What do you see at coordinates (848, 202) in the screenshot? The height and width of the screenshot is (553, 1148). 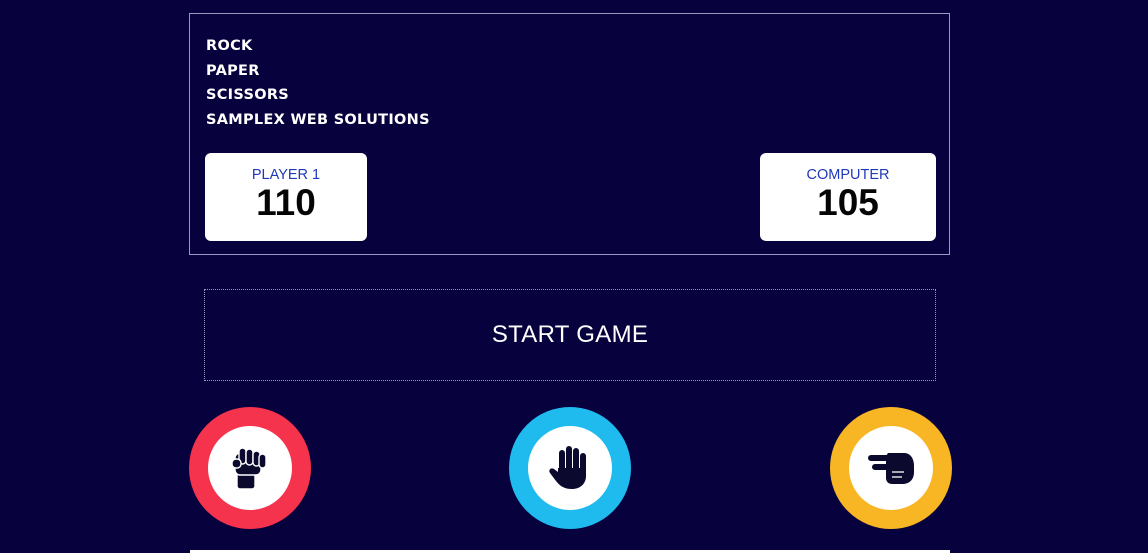 I see `computer-score: 105` at bounding box center [848, 202].